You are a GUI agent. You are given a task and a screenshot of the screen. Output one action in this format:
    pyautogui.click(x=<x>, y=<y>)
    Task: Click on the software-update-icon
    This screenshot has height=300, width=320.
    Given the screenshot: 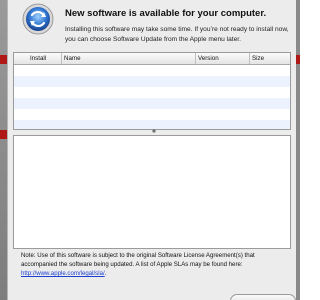 What is the action you would take?
    pyautogui.click(x=38, y=19)
    